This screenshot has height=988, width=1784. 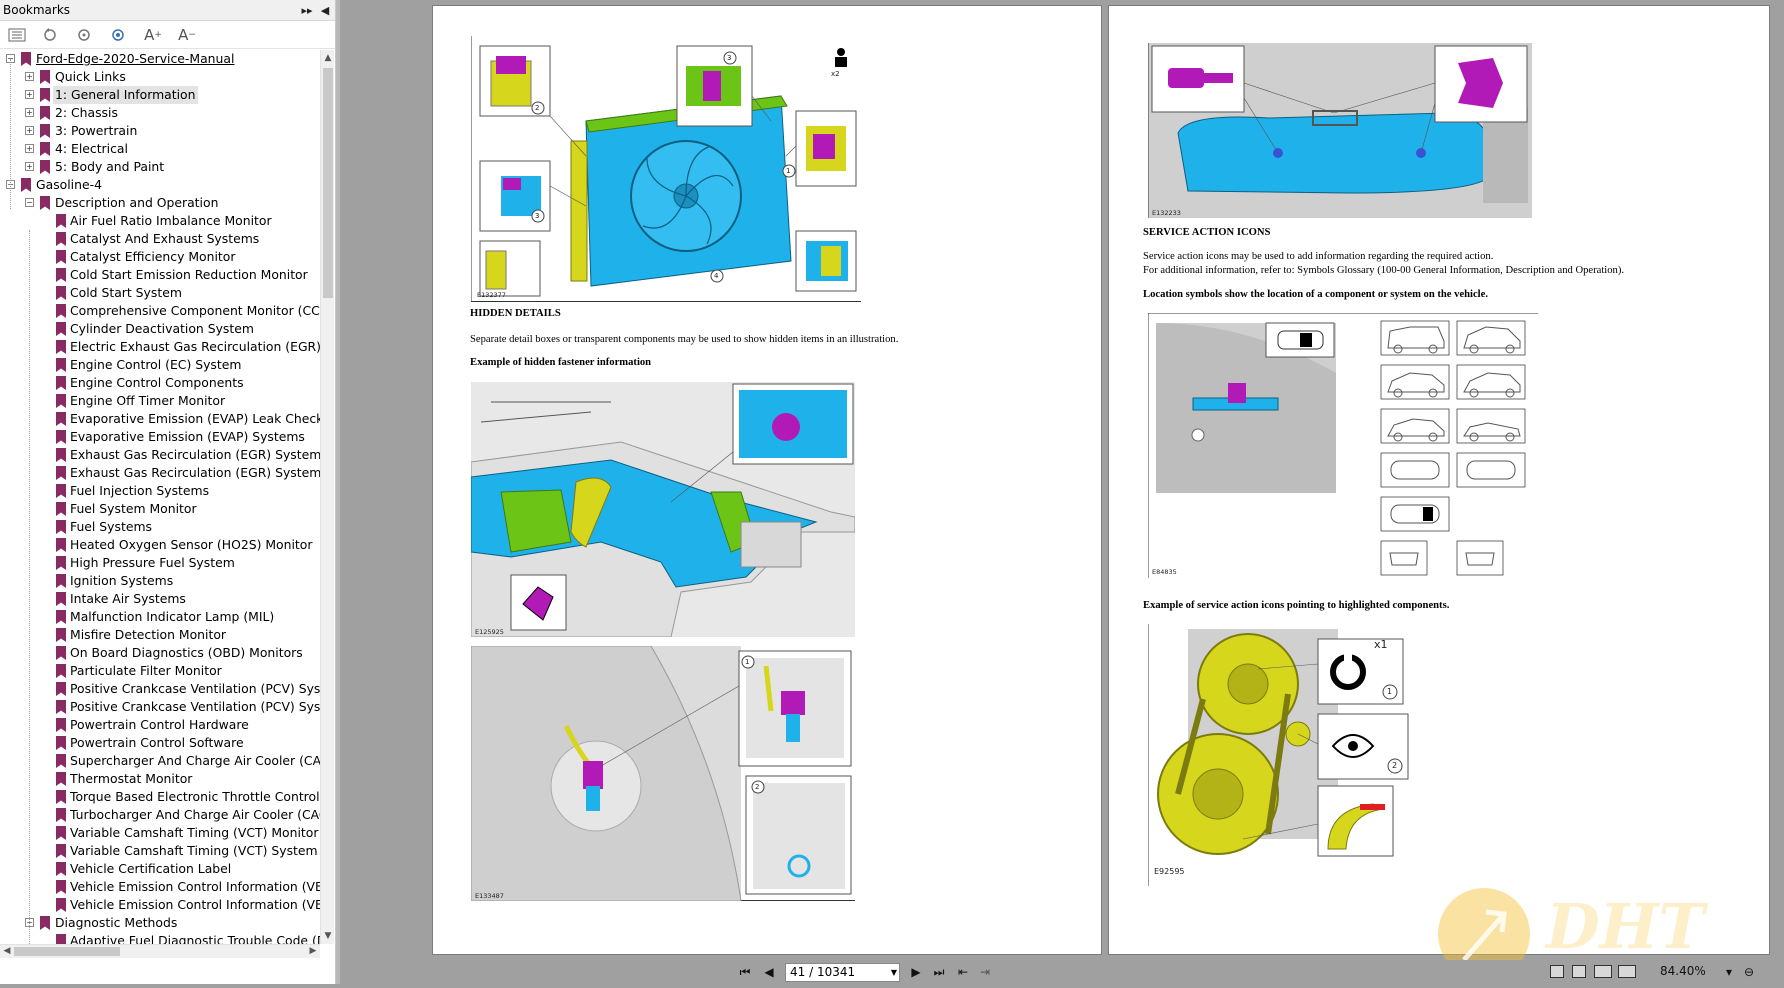 What do you see at coordinates (769, 972) in the screenshot?
I see `previous-page-button: ◀` at bounding box center [769, 972].